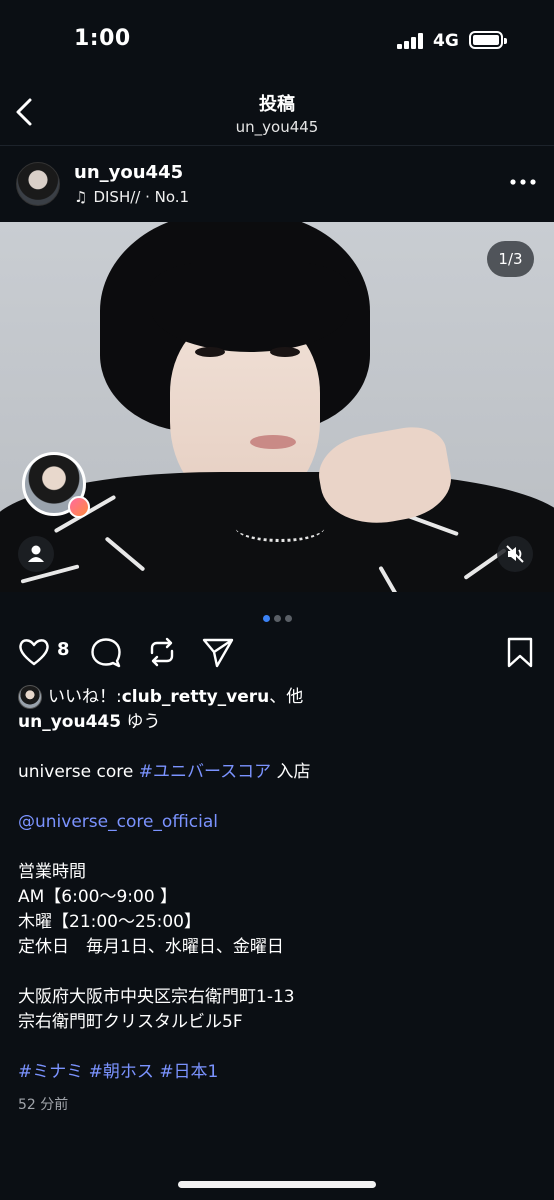 Image resolution: width=554 pixels, height=1200 pixels. Describe the element at coordinates (277, 184) in the screenshot. I see `post-header: un_you445 ♫ DISH// · No.1` at that location.